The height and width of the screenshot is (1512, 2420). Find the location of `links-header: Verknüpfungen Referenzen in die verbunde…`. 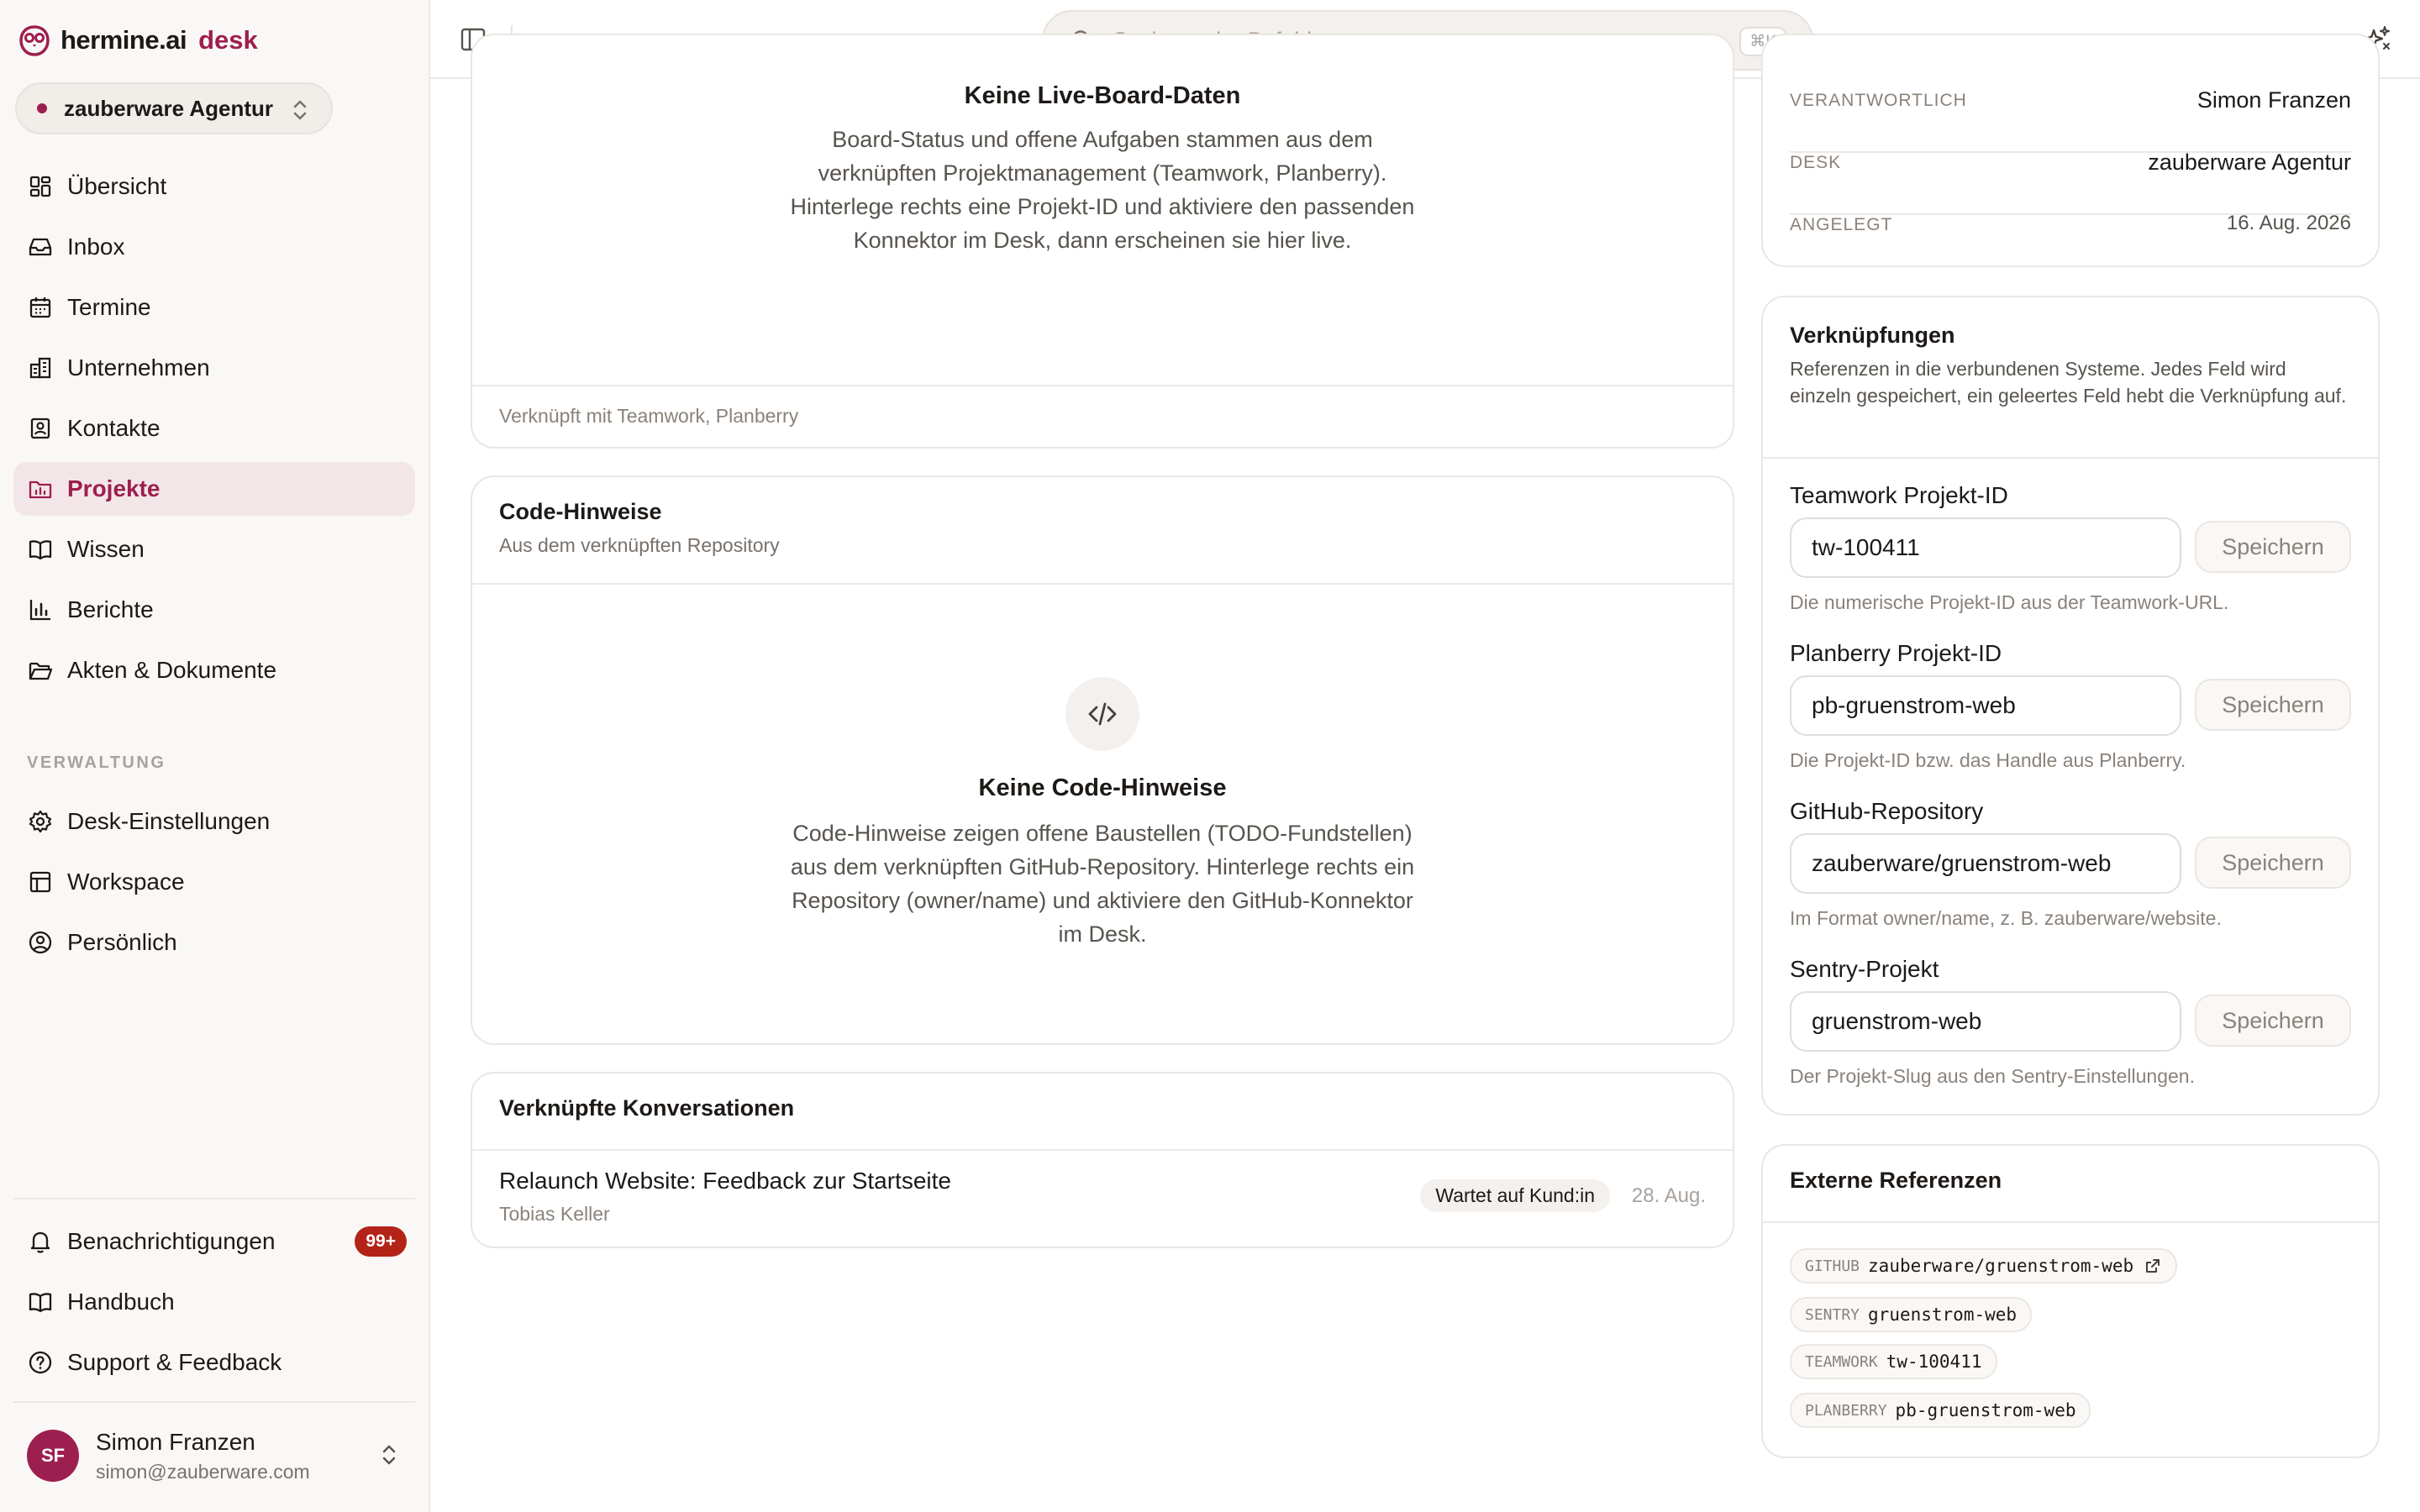

links-header: Verknüpfungen Referenzen in die verbunde… is located at coordinates (2070, 378).